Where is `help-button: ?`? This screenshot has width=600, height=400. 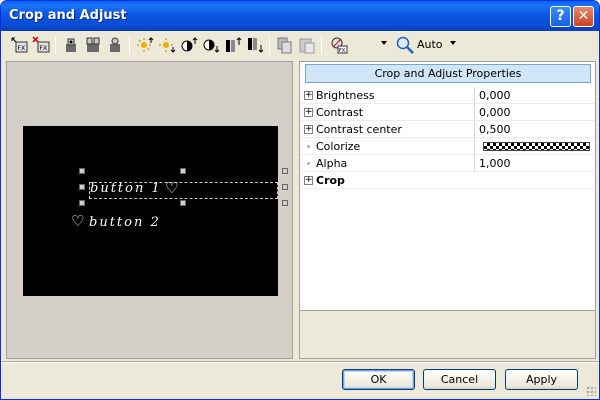 help-button: ? is located at coordinates (560, 16).